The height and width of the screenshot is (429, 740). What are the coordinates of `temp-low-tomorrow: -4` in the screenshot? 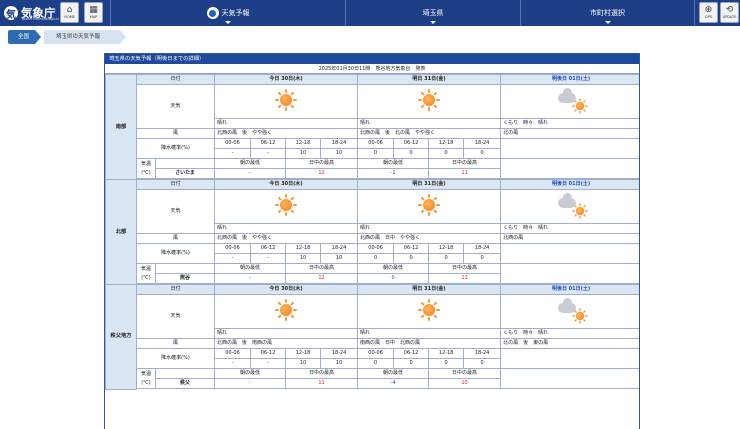 It's located at (393, 383).